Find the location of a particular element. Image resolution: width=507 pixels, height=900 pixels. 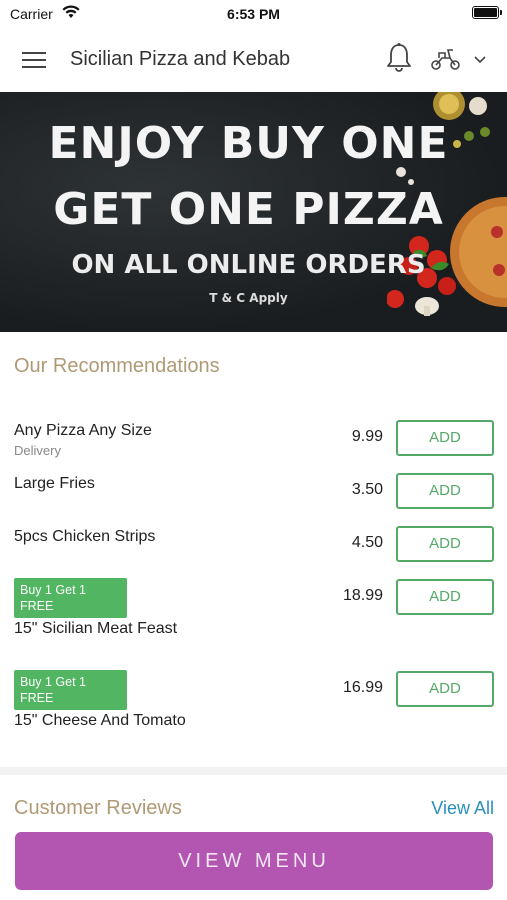

battery-icon is located at coordinates (487, 12).